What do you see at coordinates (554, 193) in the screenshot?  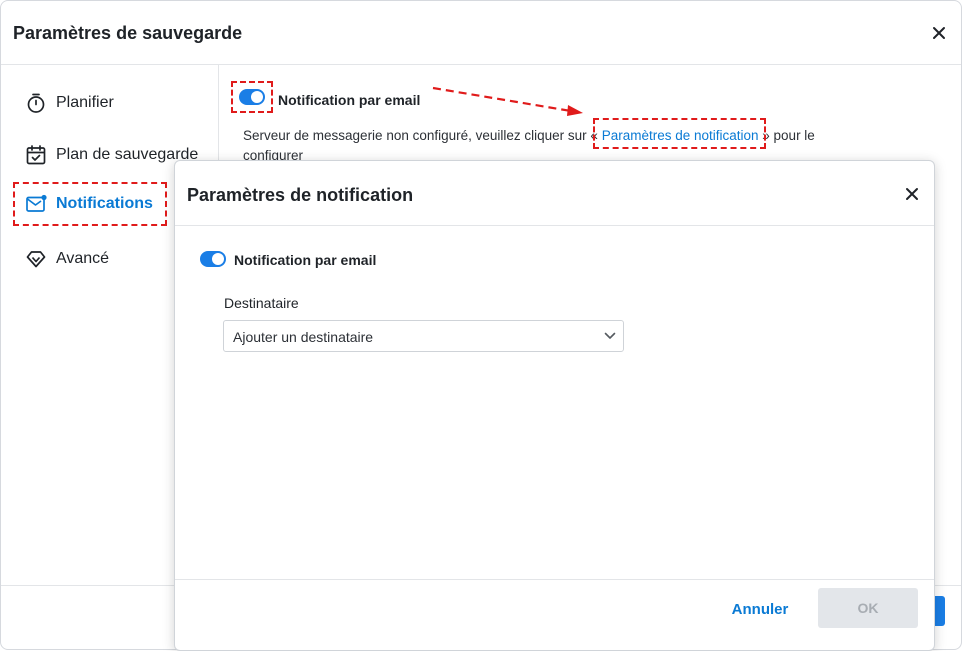 I see `dialog-header: Paramètres de notification` at bounding box center [554, 193].